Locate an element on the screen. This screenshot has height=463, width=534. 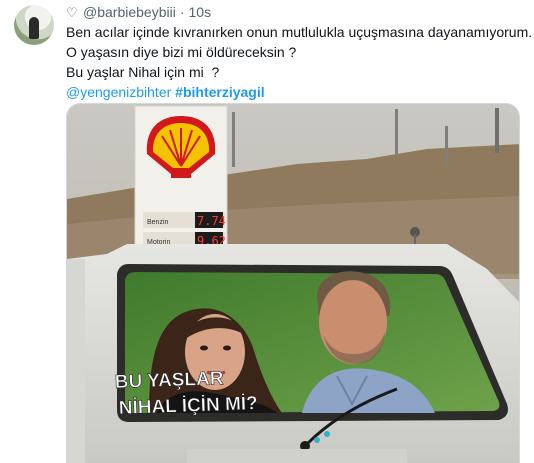
avatar-figure is located at coordinates (34, 28).